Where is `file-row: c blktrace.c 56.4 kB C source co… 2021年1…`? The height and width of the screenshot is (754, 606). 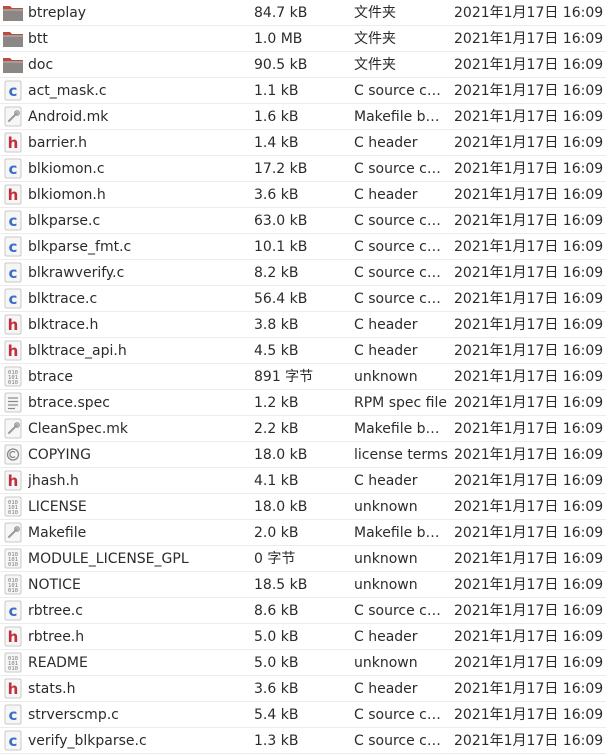
file-row: c blktrace.c 56.4 kB C source co… 2021年1… is located at coordinates (303, 299).